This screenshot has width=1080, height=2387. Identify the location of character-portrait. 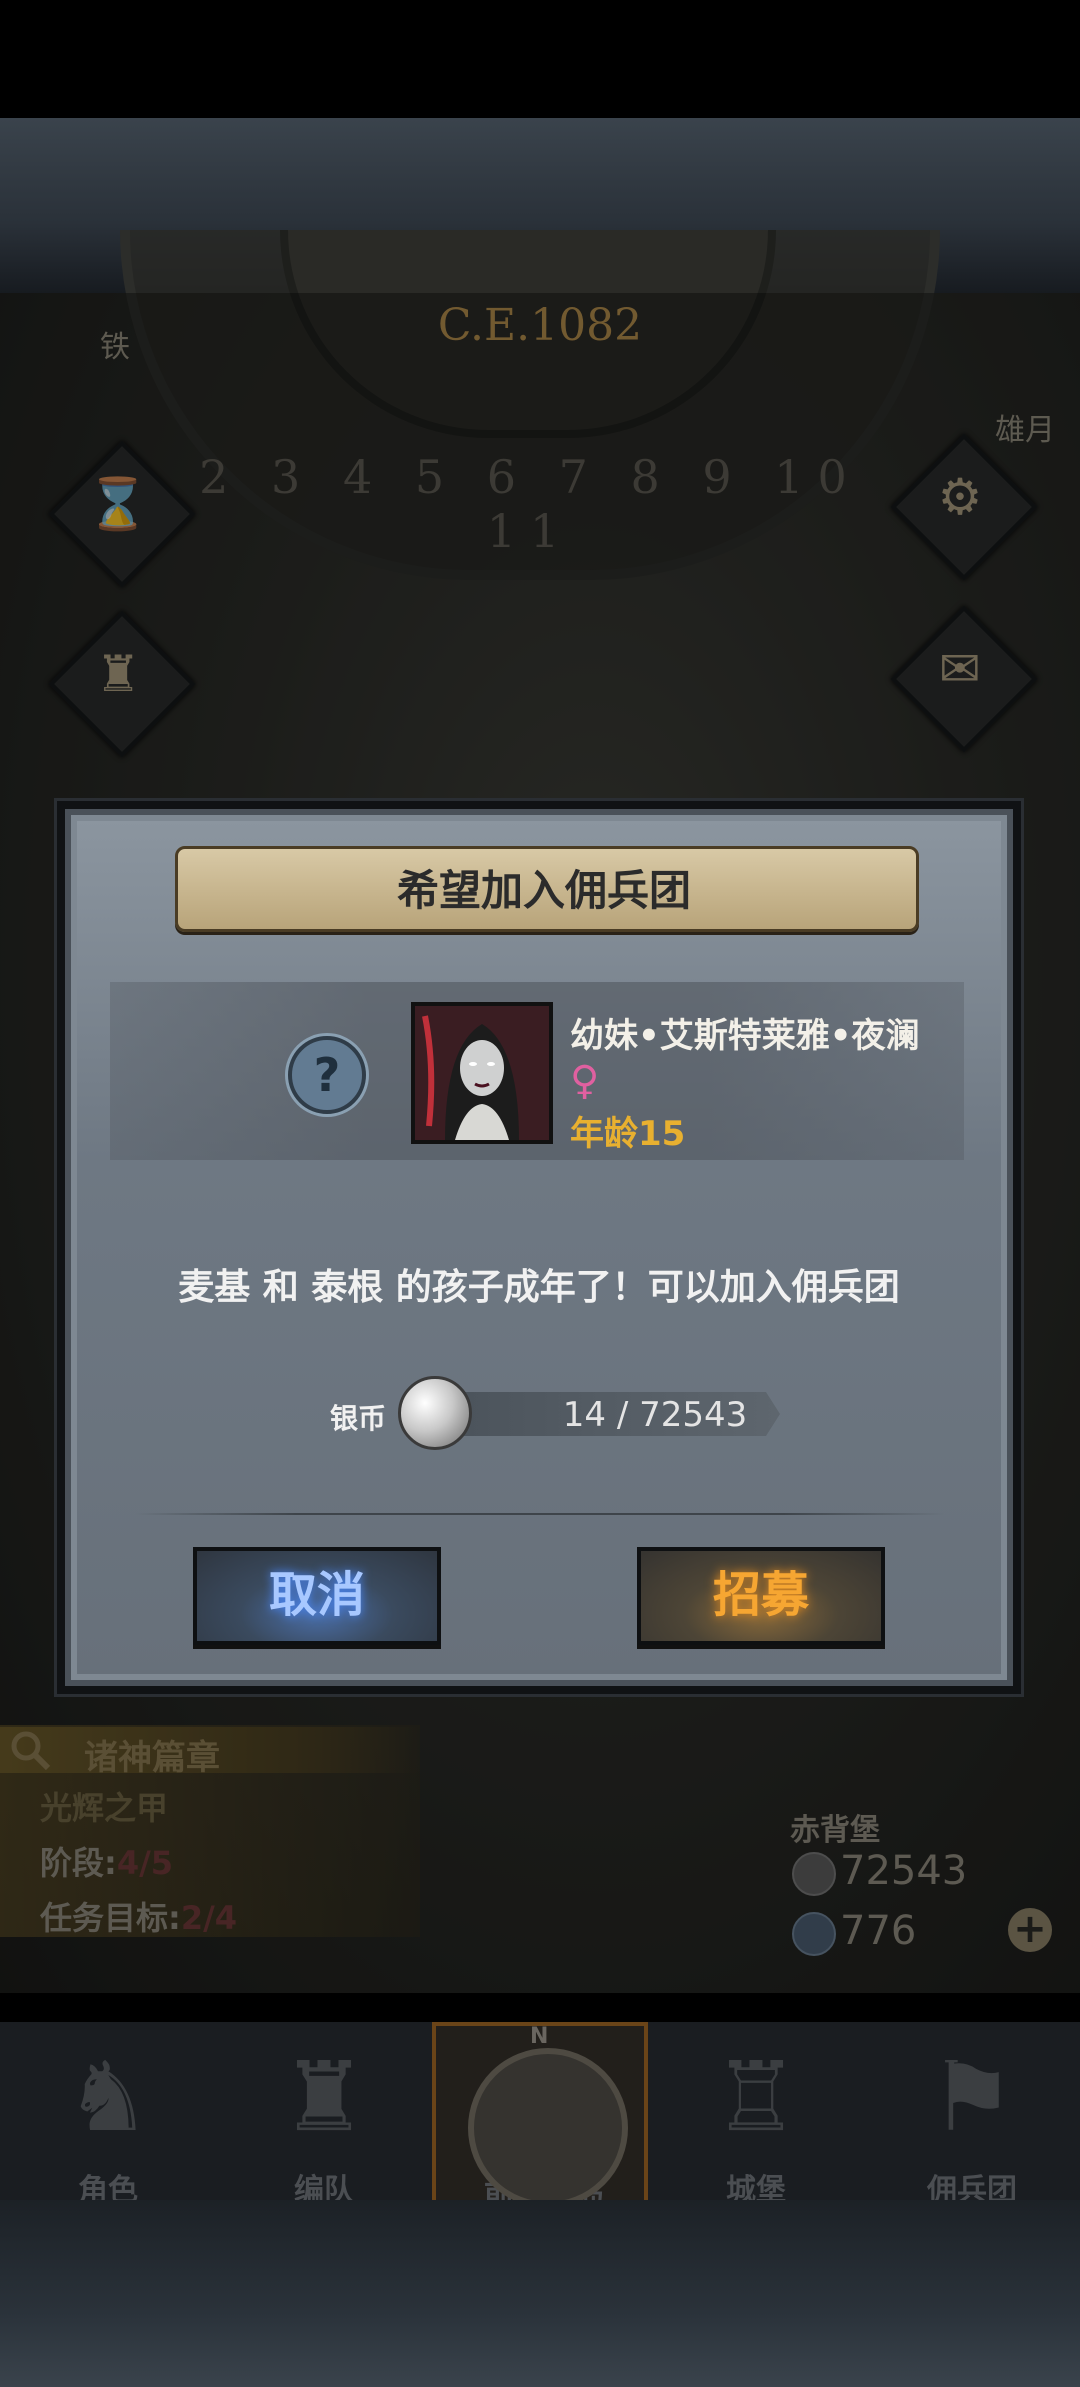
(482, 1073).